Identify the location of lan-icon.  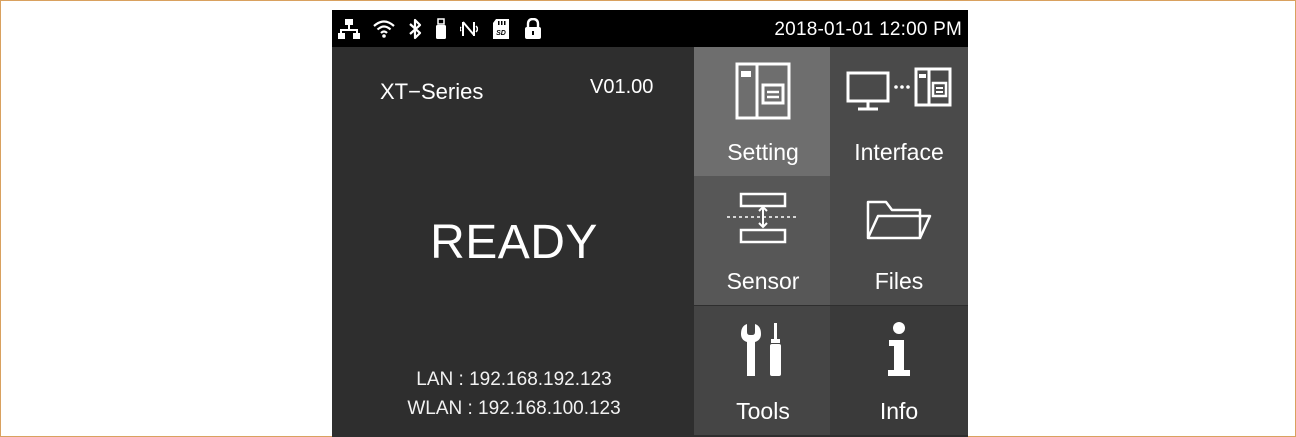
(349, 29).